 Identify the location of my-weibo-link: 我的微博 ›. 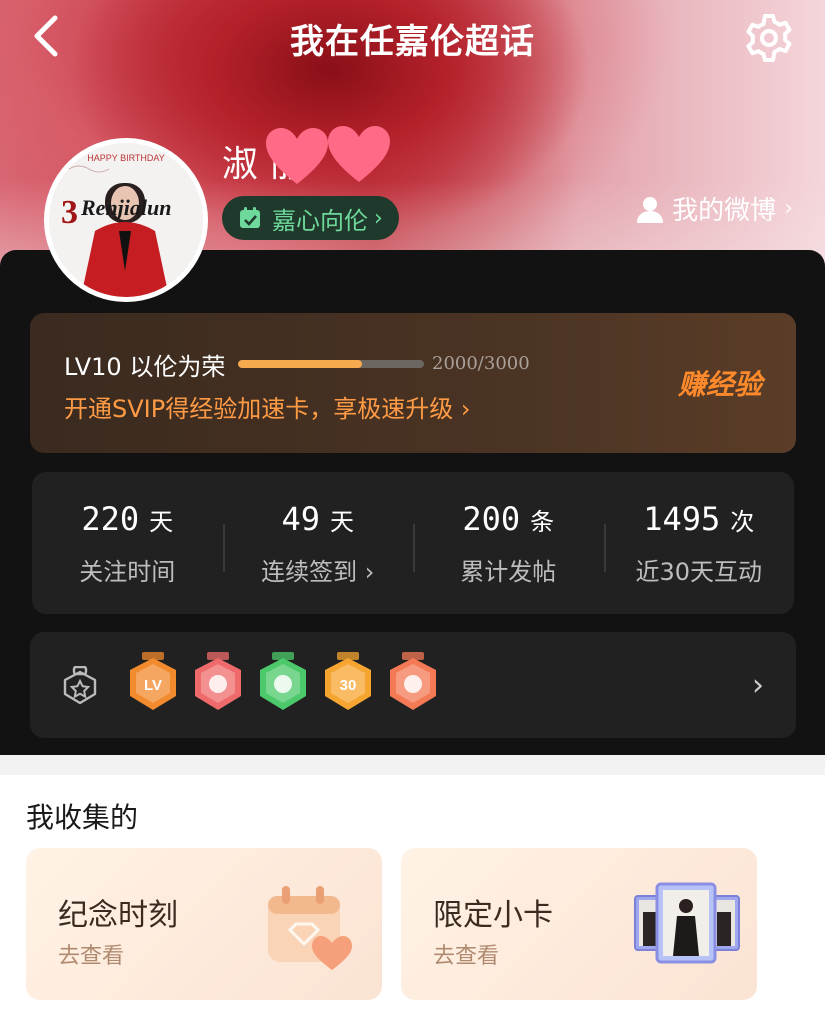
(714, 208).